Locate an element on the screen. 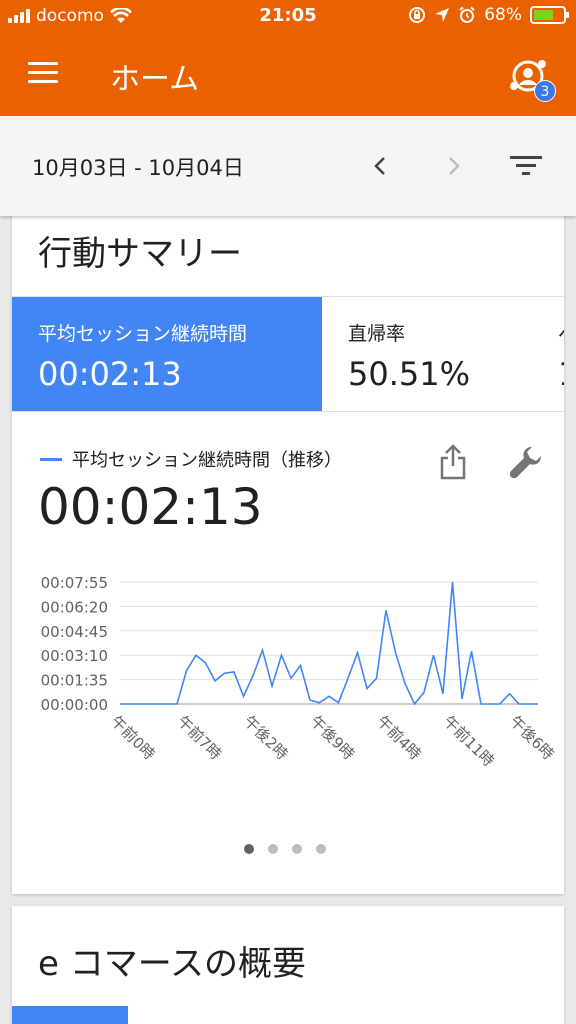 The height and width of the screenshot is (1024, 576). metric-tab-active is located at coordinates (70, 1015).